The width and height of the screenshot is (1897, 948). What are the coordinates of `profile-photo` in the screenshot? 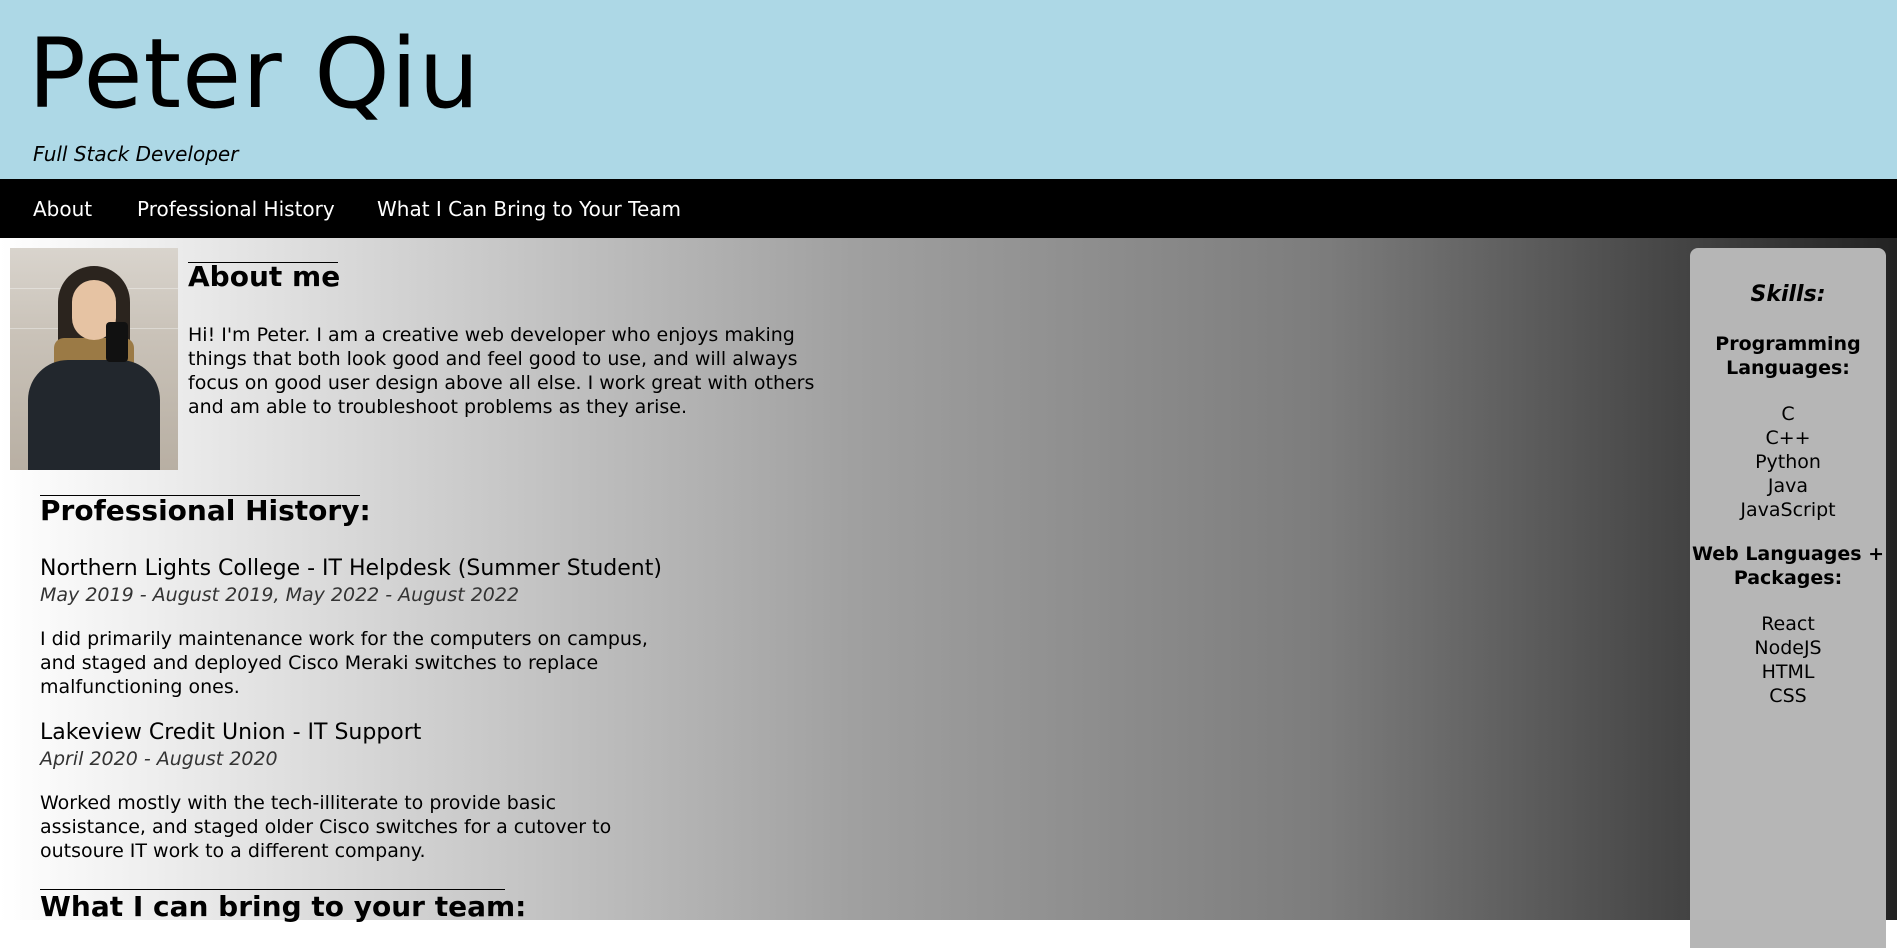 It's located at (94, 359).